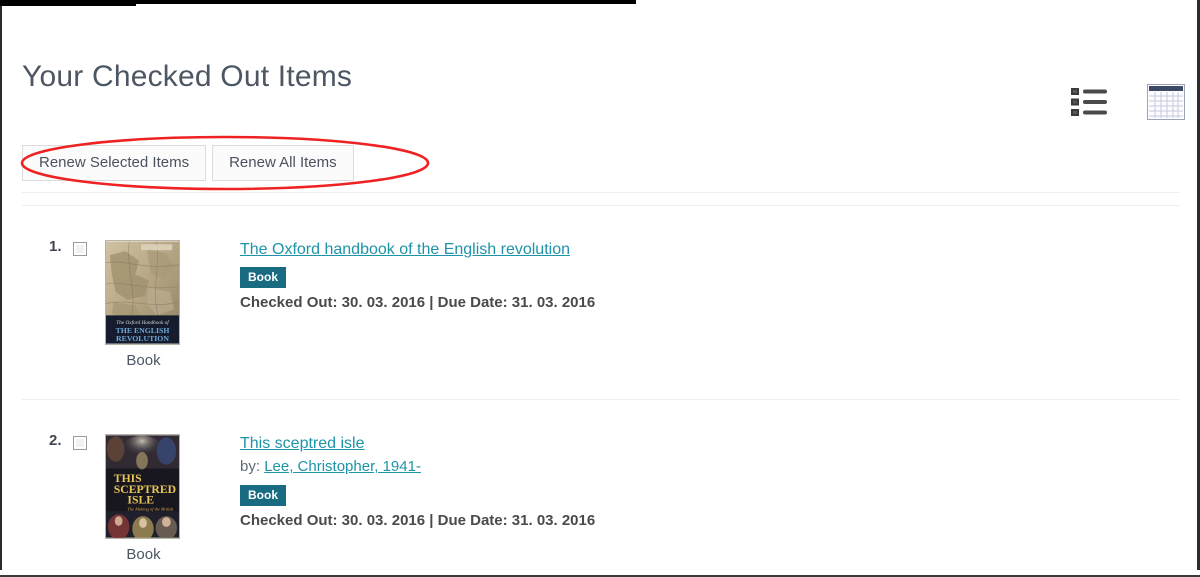 Image resolution: width=1200 pixels, height=577 pixels. What do you see at coordinates (283, 163) in the screenshot?
I see `renew-all-items-button: Renew All Items` at bounding box center [283, 163].